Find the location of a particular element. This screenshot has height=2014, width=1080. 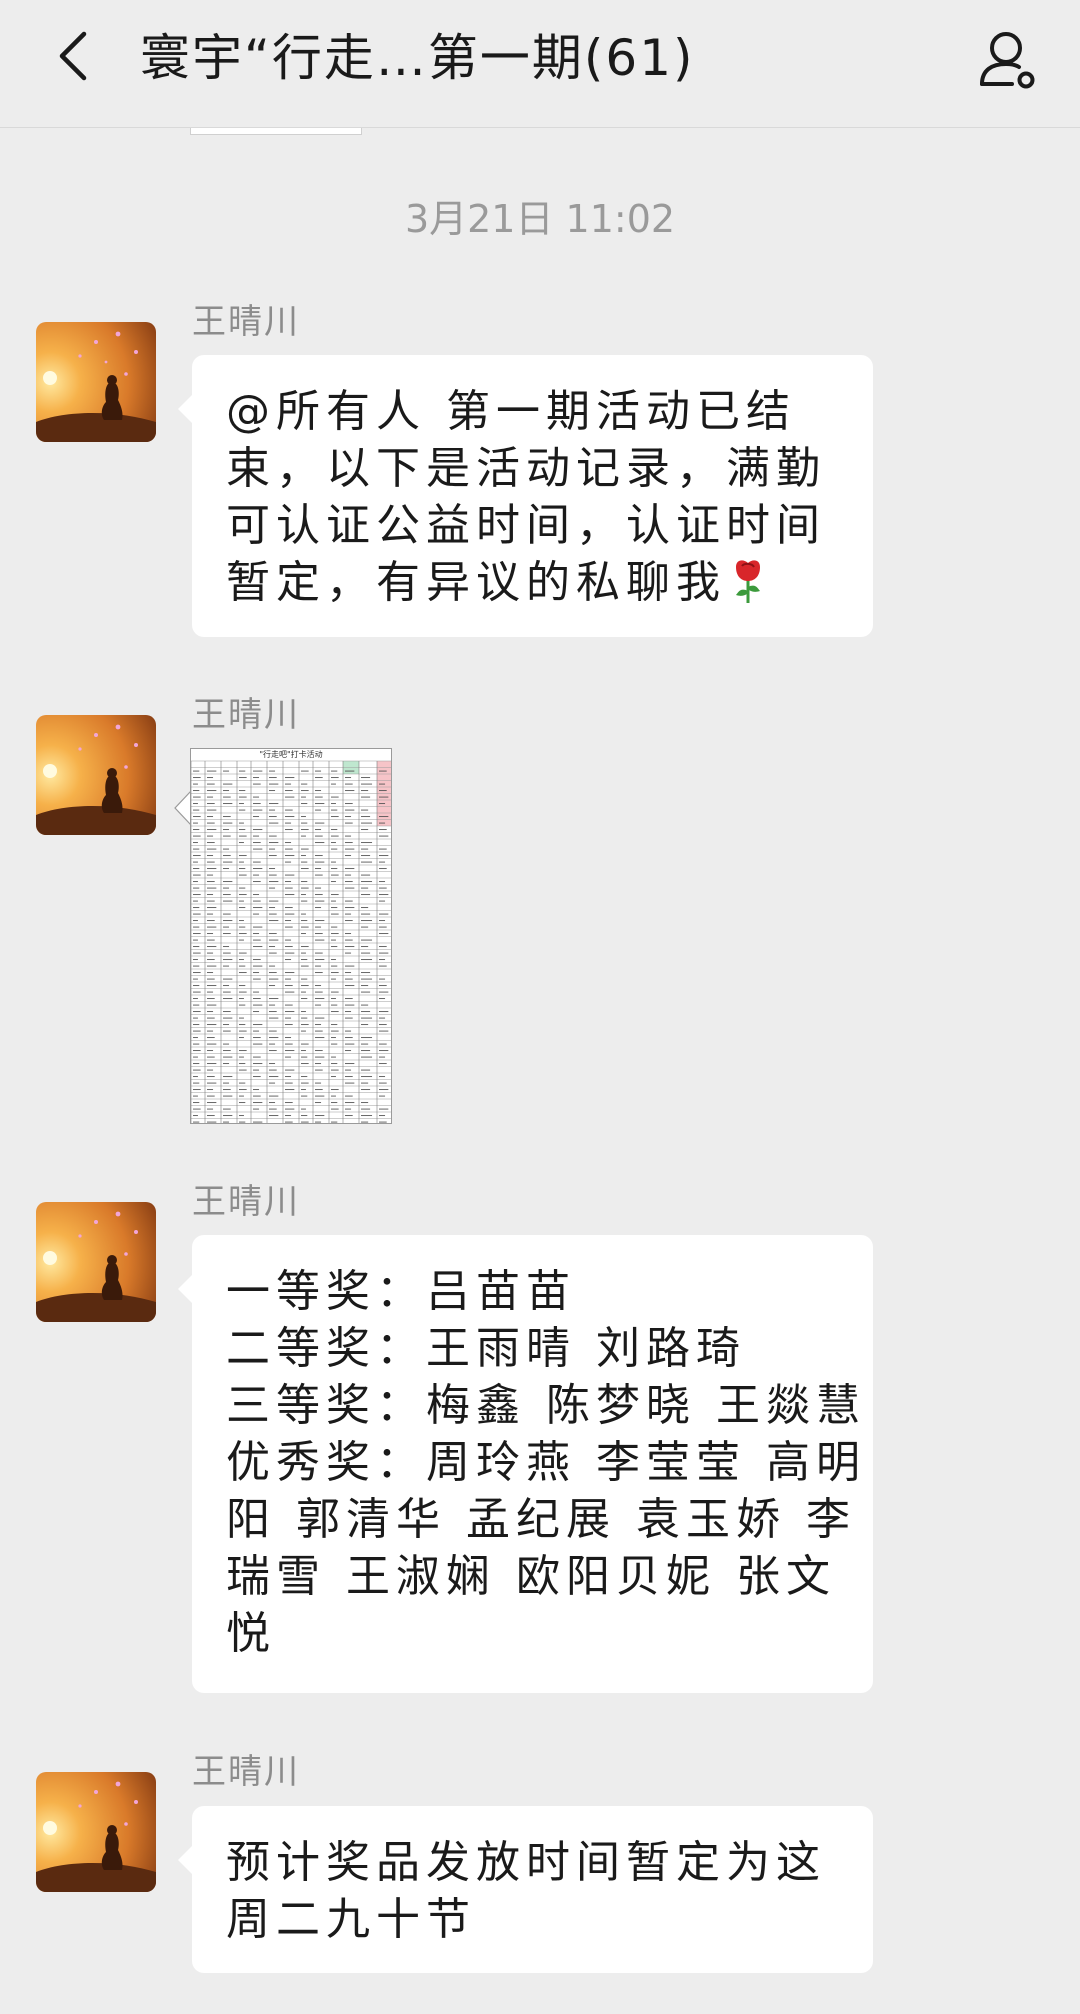

message-line: 阳 郭清华 孟纪展 袁玉娇 李 is located at coordinates (541, 1519).